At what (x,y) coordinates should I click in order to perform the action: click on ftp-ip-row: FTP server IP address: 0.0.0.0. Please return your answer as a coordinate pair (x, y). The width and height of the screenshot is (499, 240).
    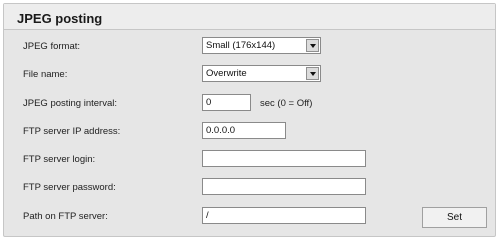
    Looking at the image, I should click on (249, 132).